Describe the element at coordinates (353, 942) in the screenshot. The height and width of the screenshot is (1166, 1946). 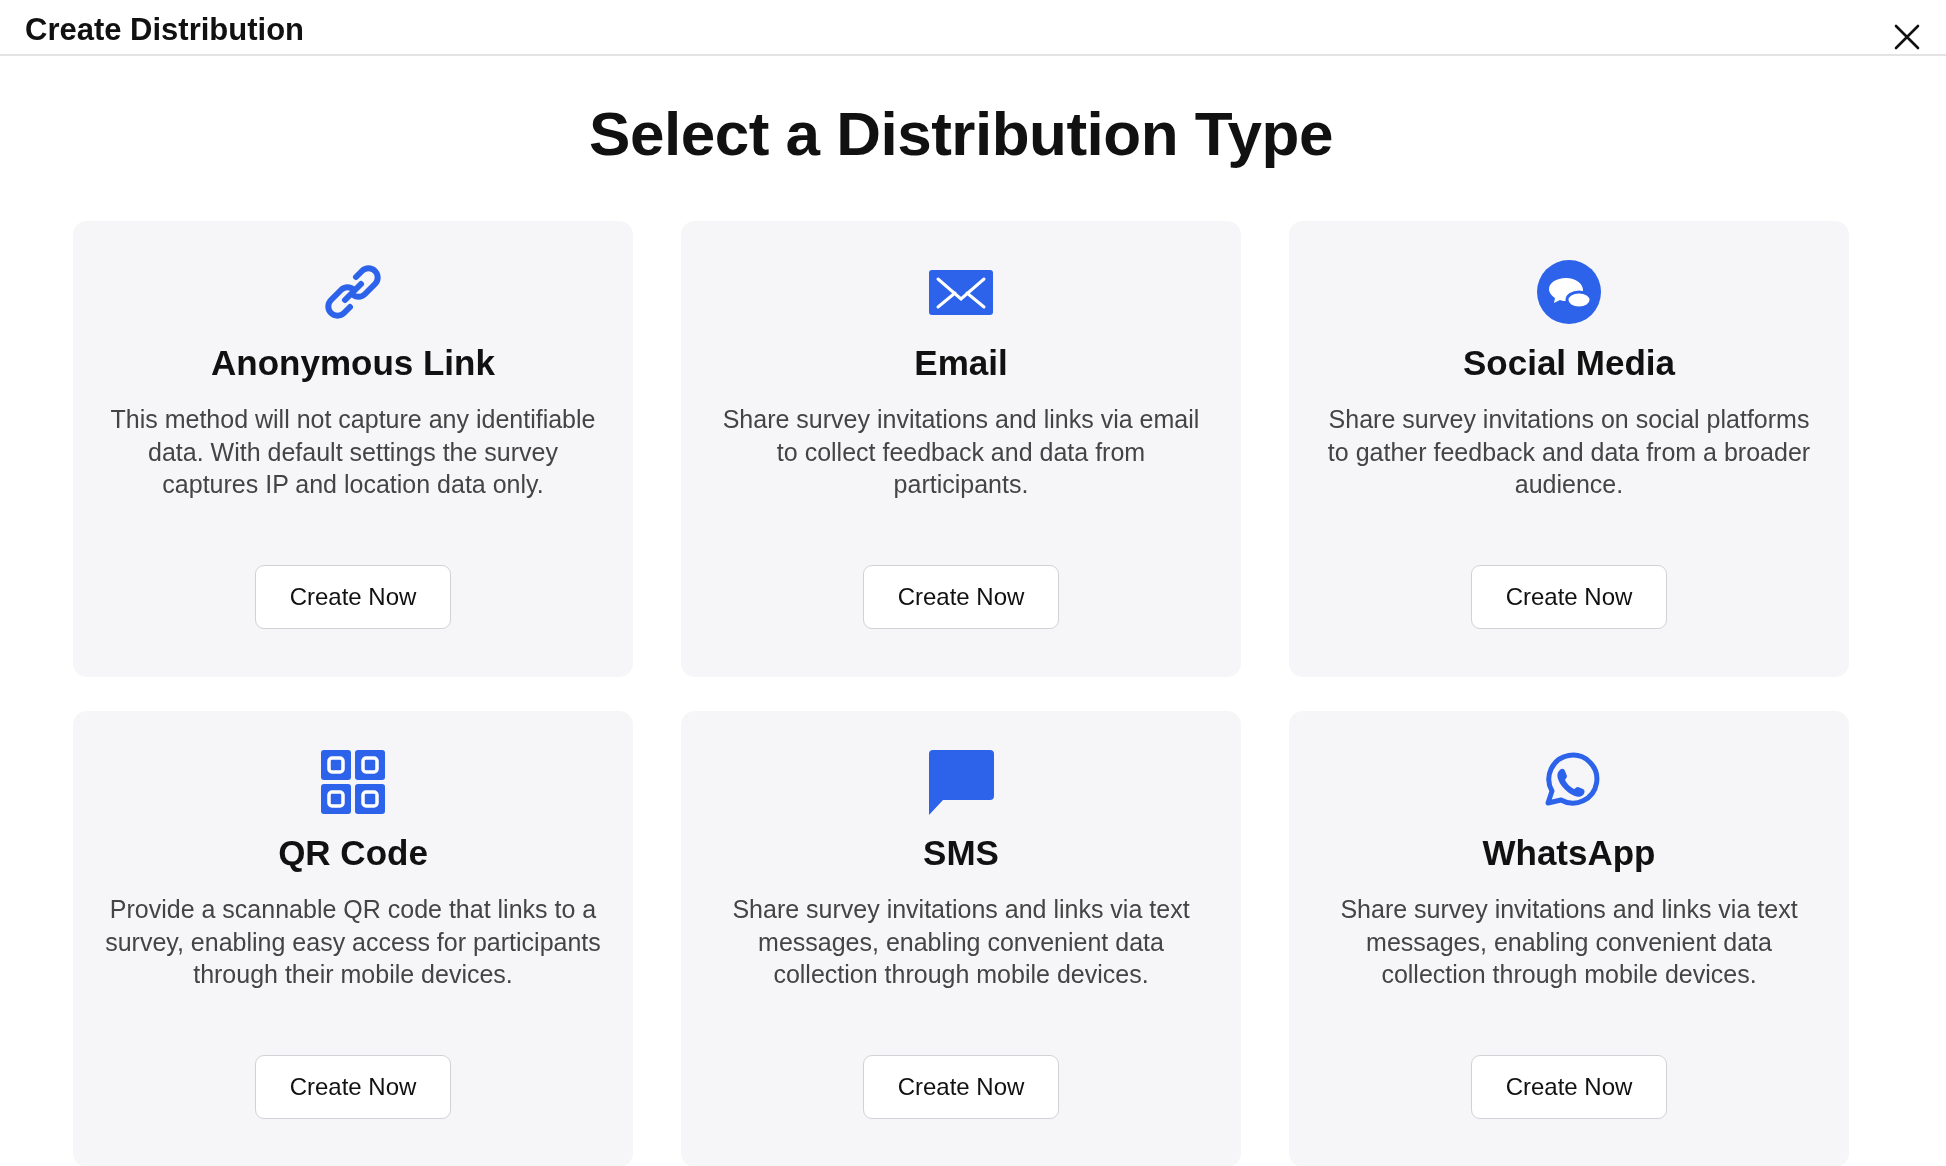
I see `card-description: Provide a scannable QR code that links to a survey, enabling easy access for participants through their mobile devices.` at that location.